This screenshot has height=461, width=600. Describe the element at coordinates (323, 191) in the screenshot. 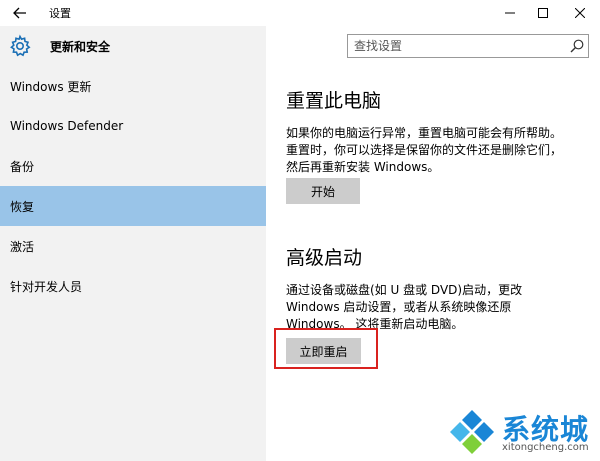

I see `get-started-button: 开始` at that location.